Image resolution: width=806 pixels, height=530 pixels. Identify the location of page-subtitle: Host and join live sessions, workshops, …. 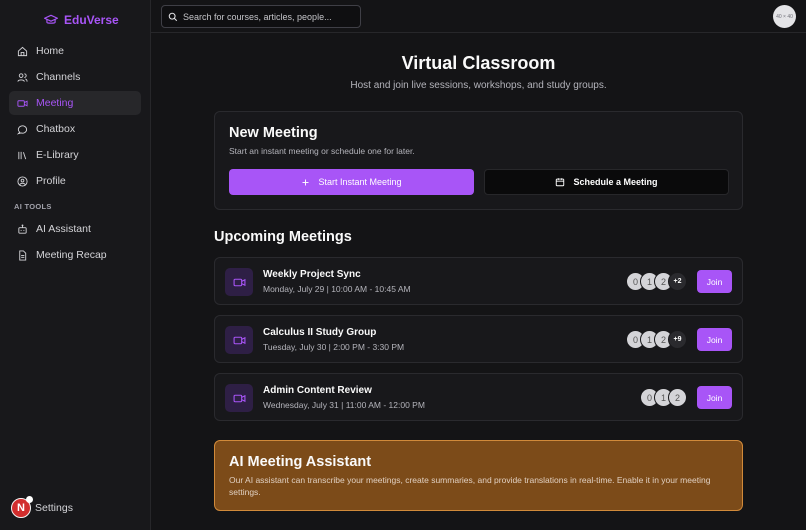
(478, 85).